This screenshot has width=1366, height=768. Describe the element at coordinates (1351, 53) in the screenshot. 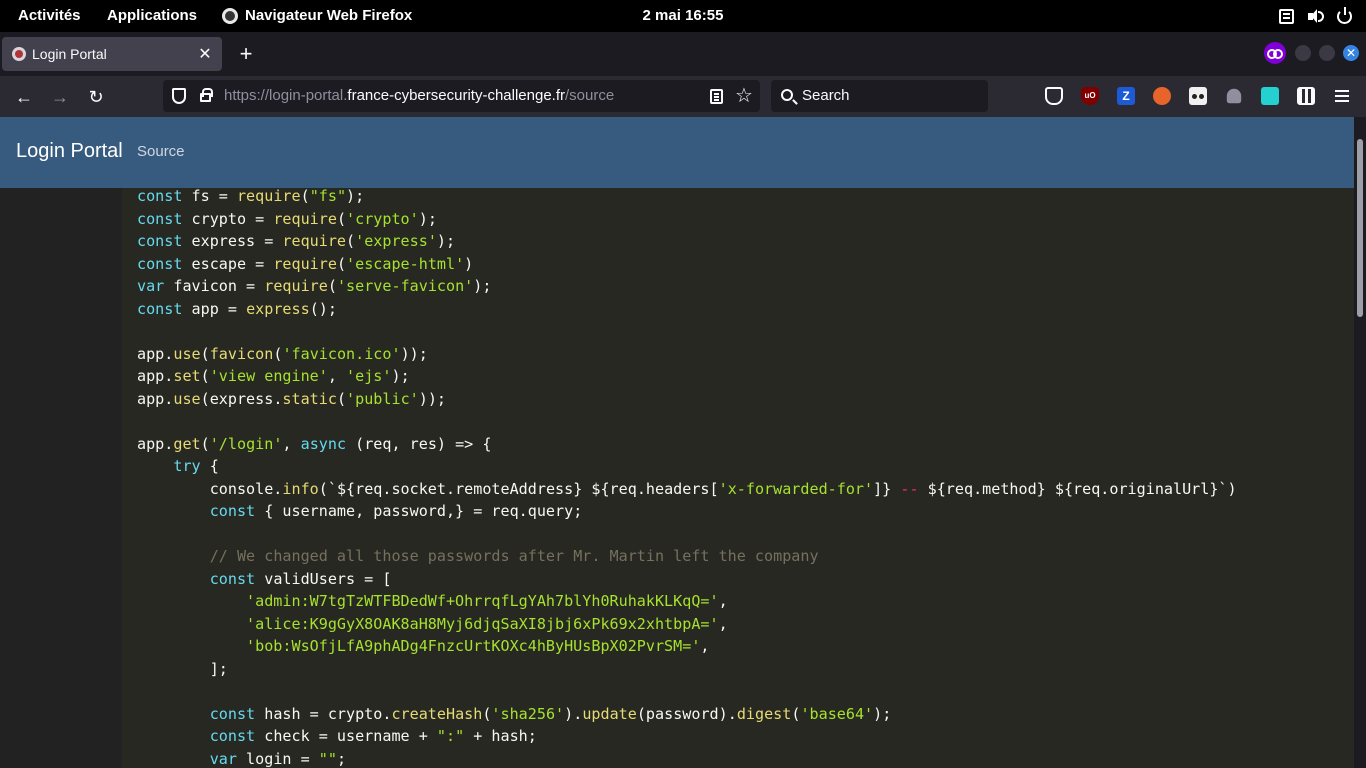

I see `close-window-button: ✕` at that location.